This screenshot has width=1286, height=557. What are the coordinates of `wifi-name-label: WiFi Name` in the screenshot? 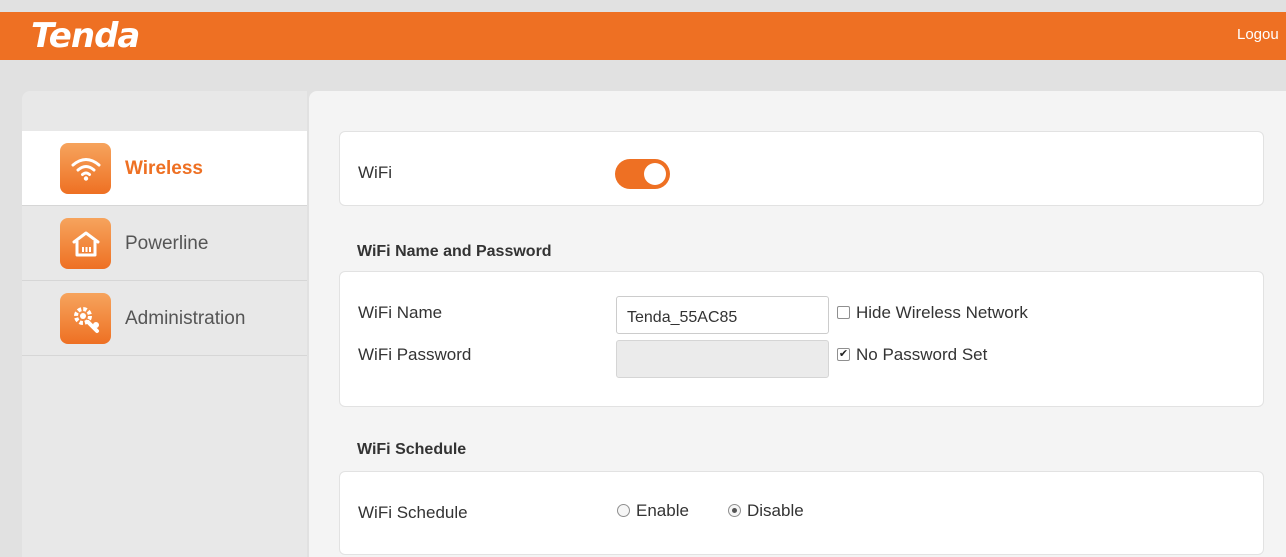 It's located at (400, 312).